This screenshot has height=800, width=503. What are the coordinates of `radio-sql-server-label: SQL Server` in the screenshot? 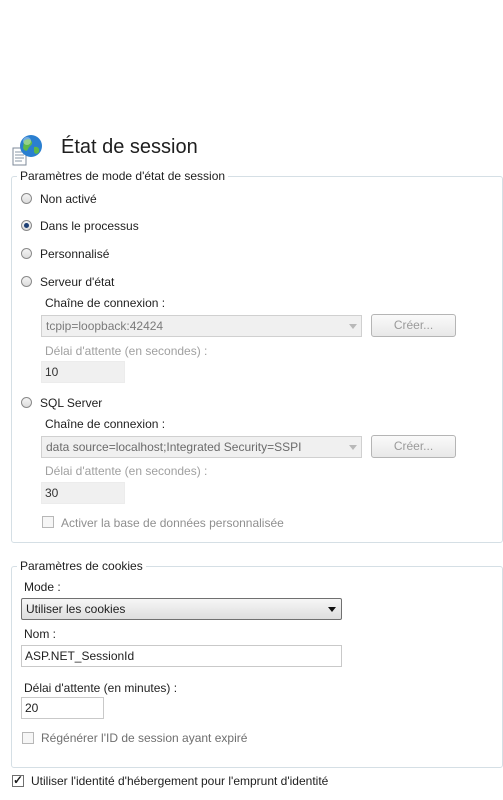 It's located at (71, 403).